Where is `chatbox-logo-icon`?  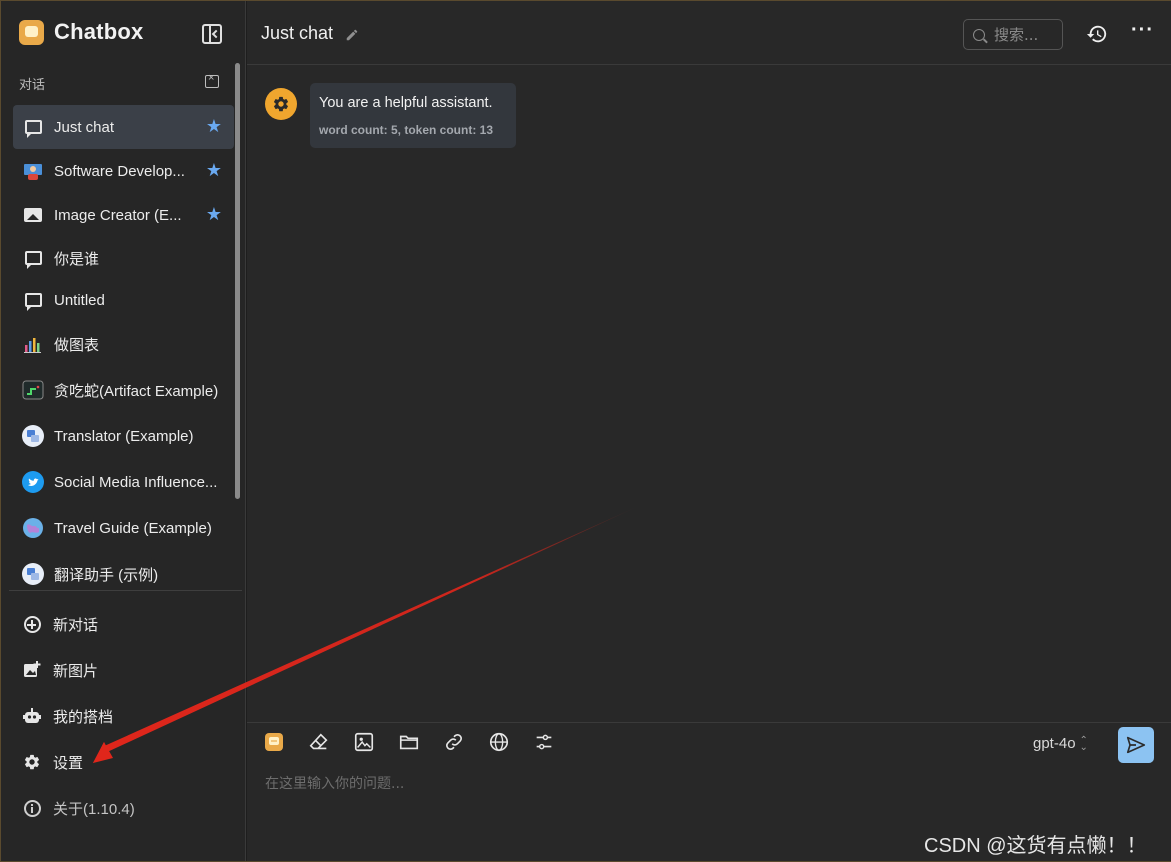
chatbox-logo-icon is located at coordinates (31, 32).